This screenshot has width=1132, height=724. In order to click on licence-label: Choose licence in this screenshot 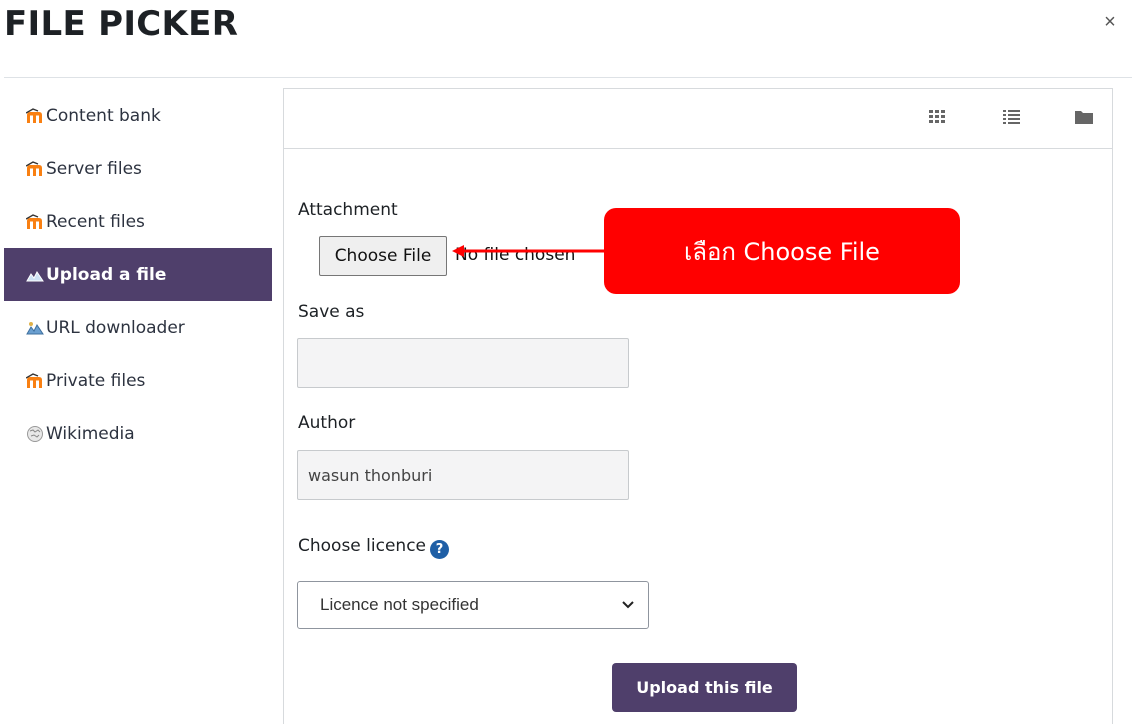, I will do `click(362, 546)`.